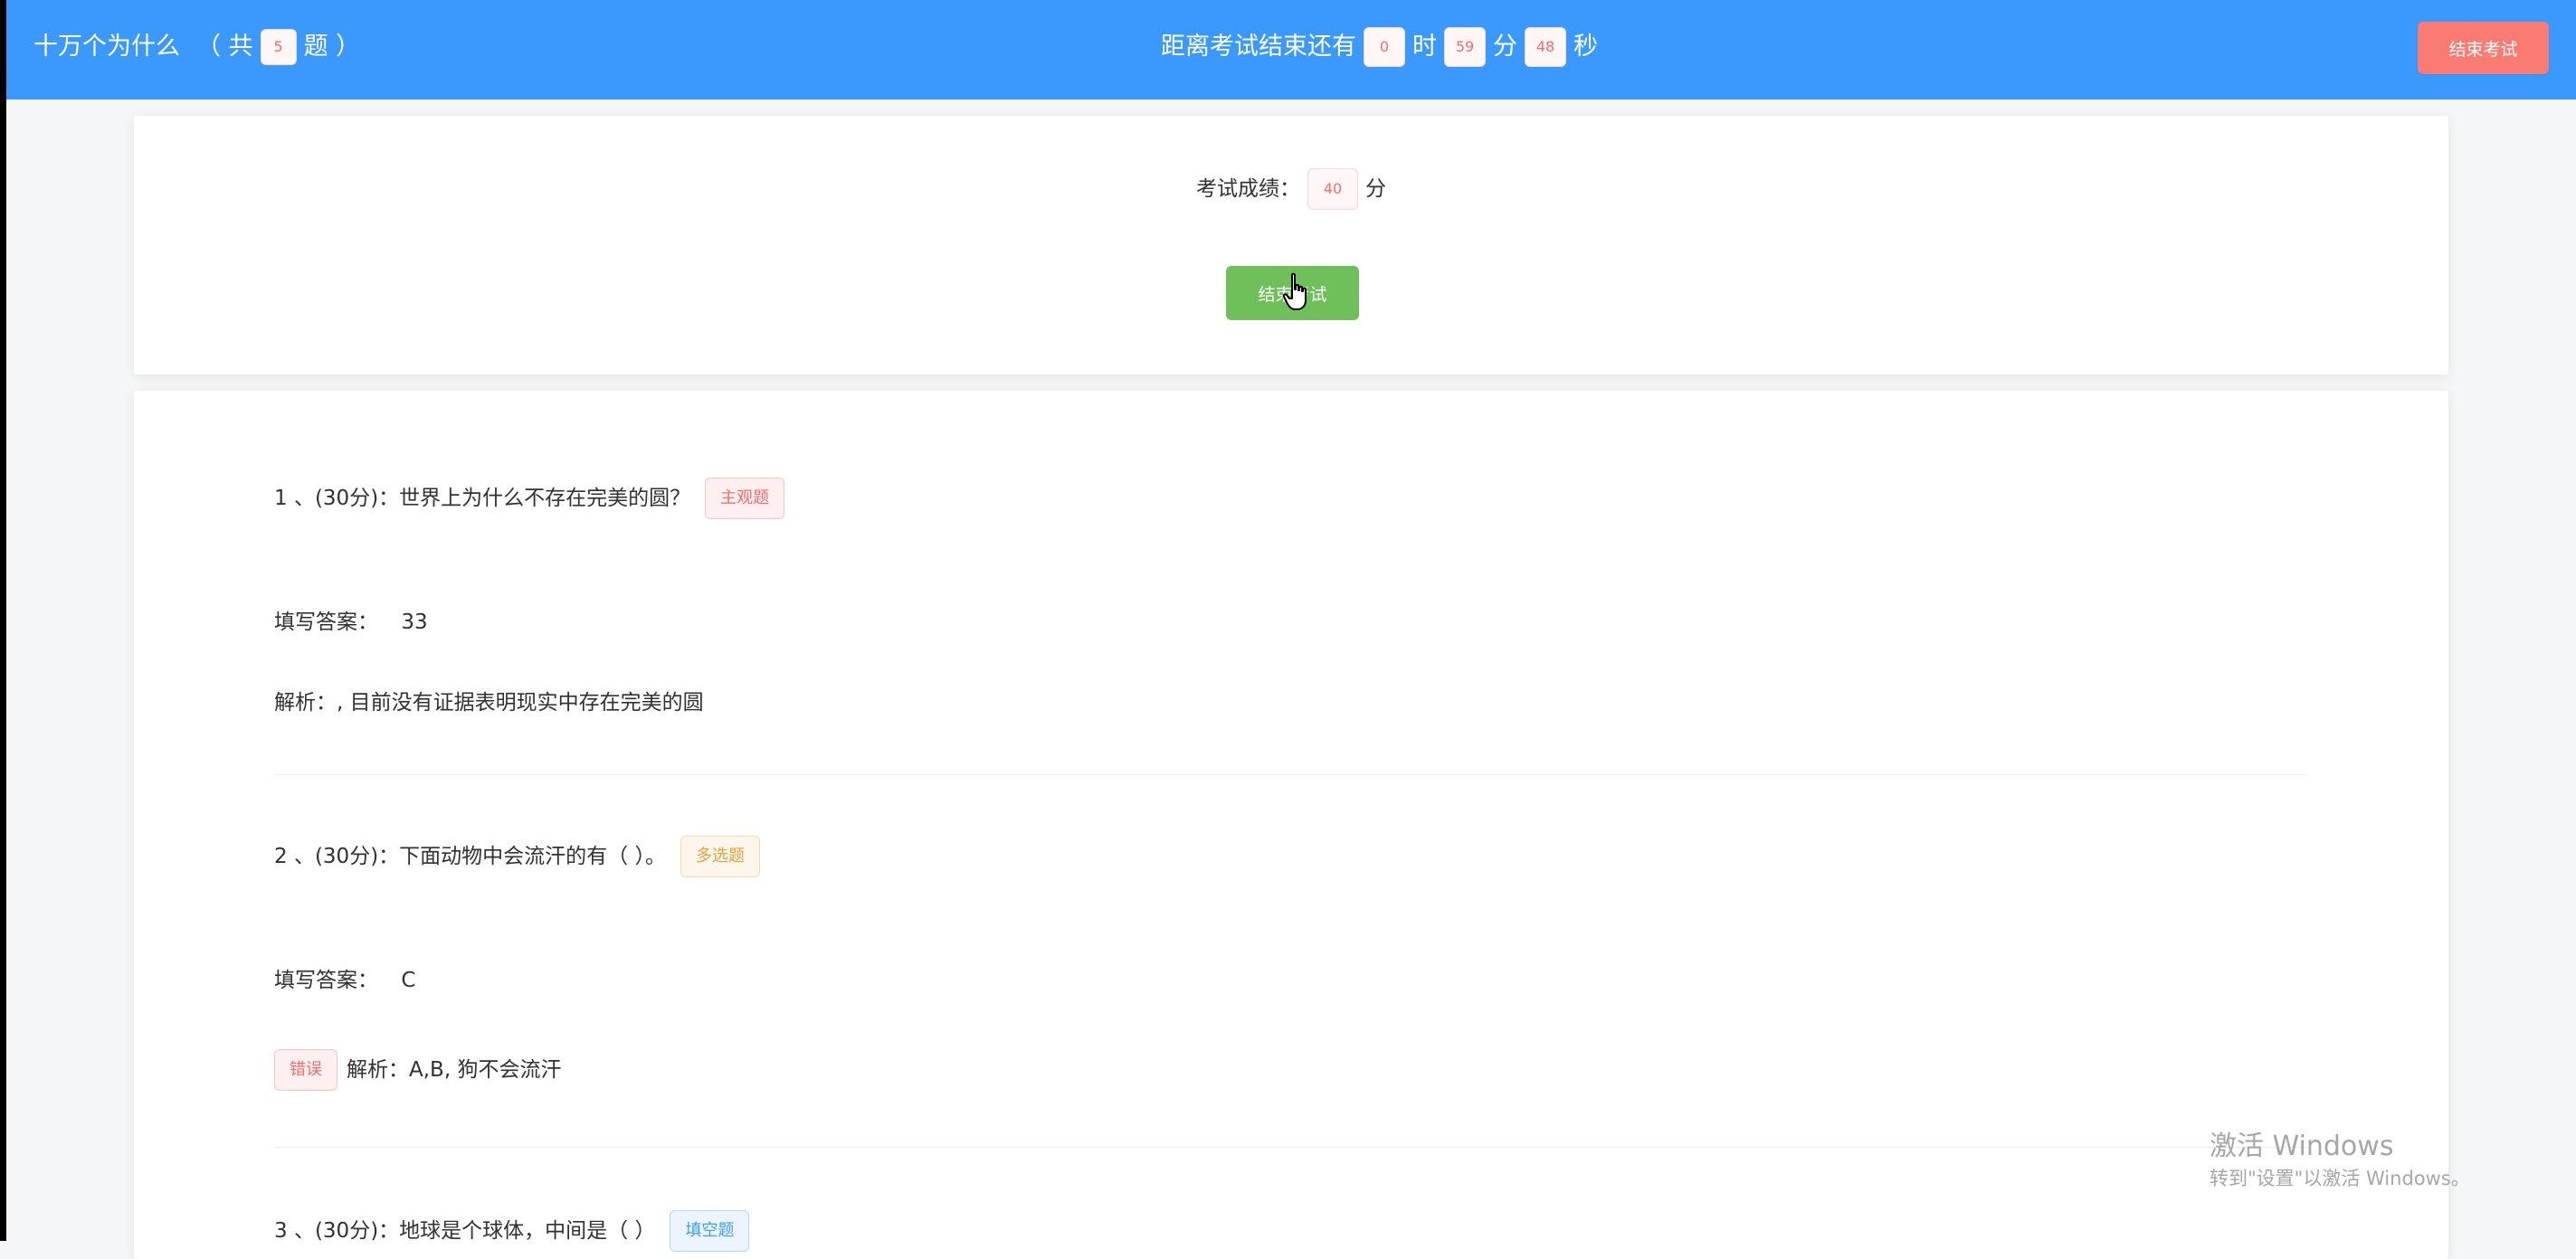 The width and height of the screenshot is (2576, 1259). I want to click on analysis-line: 错误 解析：A,B, 狗不会流汗, so click(418, 1070).